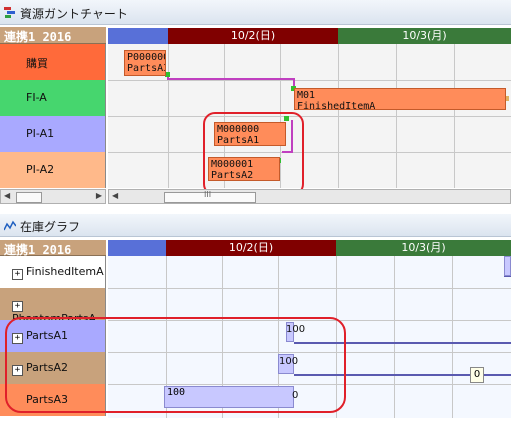 The height and width of the screenshot is (421, 511). What do you see at coordinates (53, 306) in the screenshot?
I see `inventory-row-header: +PhantomPartsA` at bounding box center [53, 306].